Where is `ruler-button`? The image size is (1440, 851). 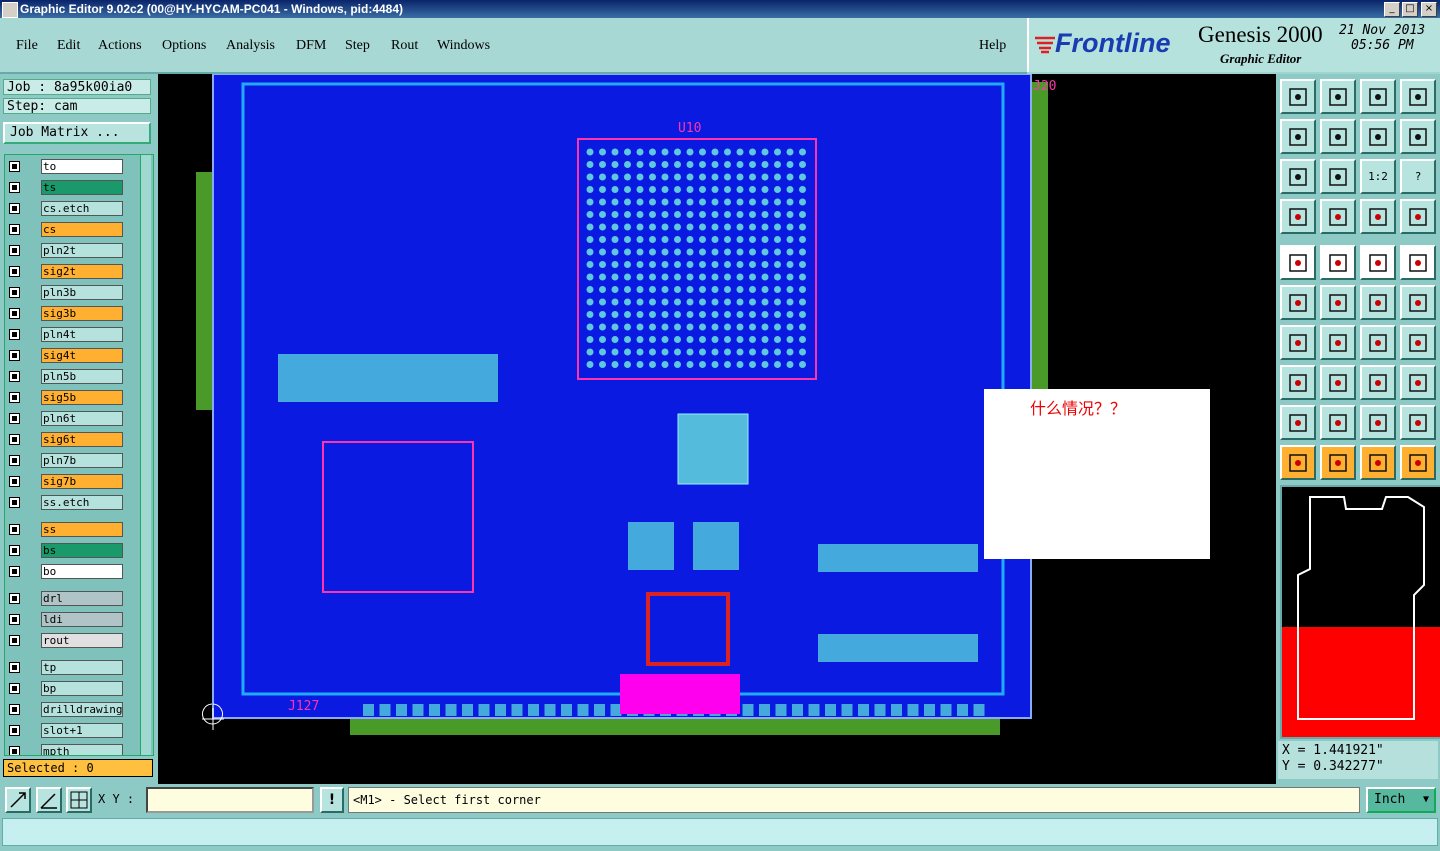 ruler-button is located at coordinates (1298, 216).